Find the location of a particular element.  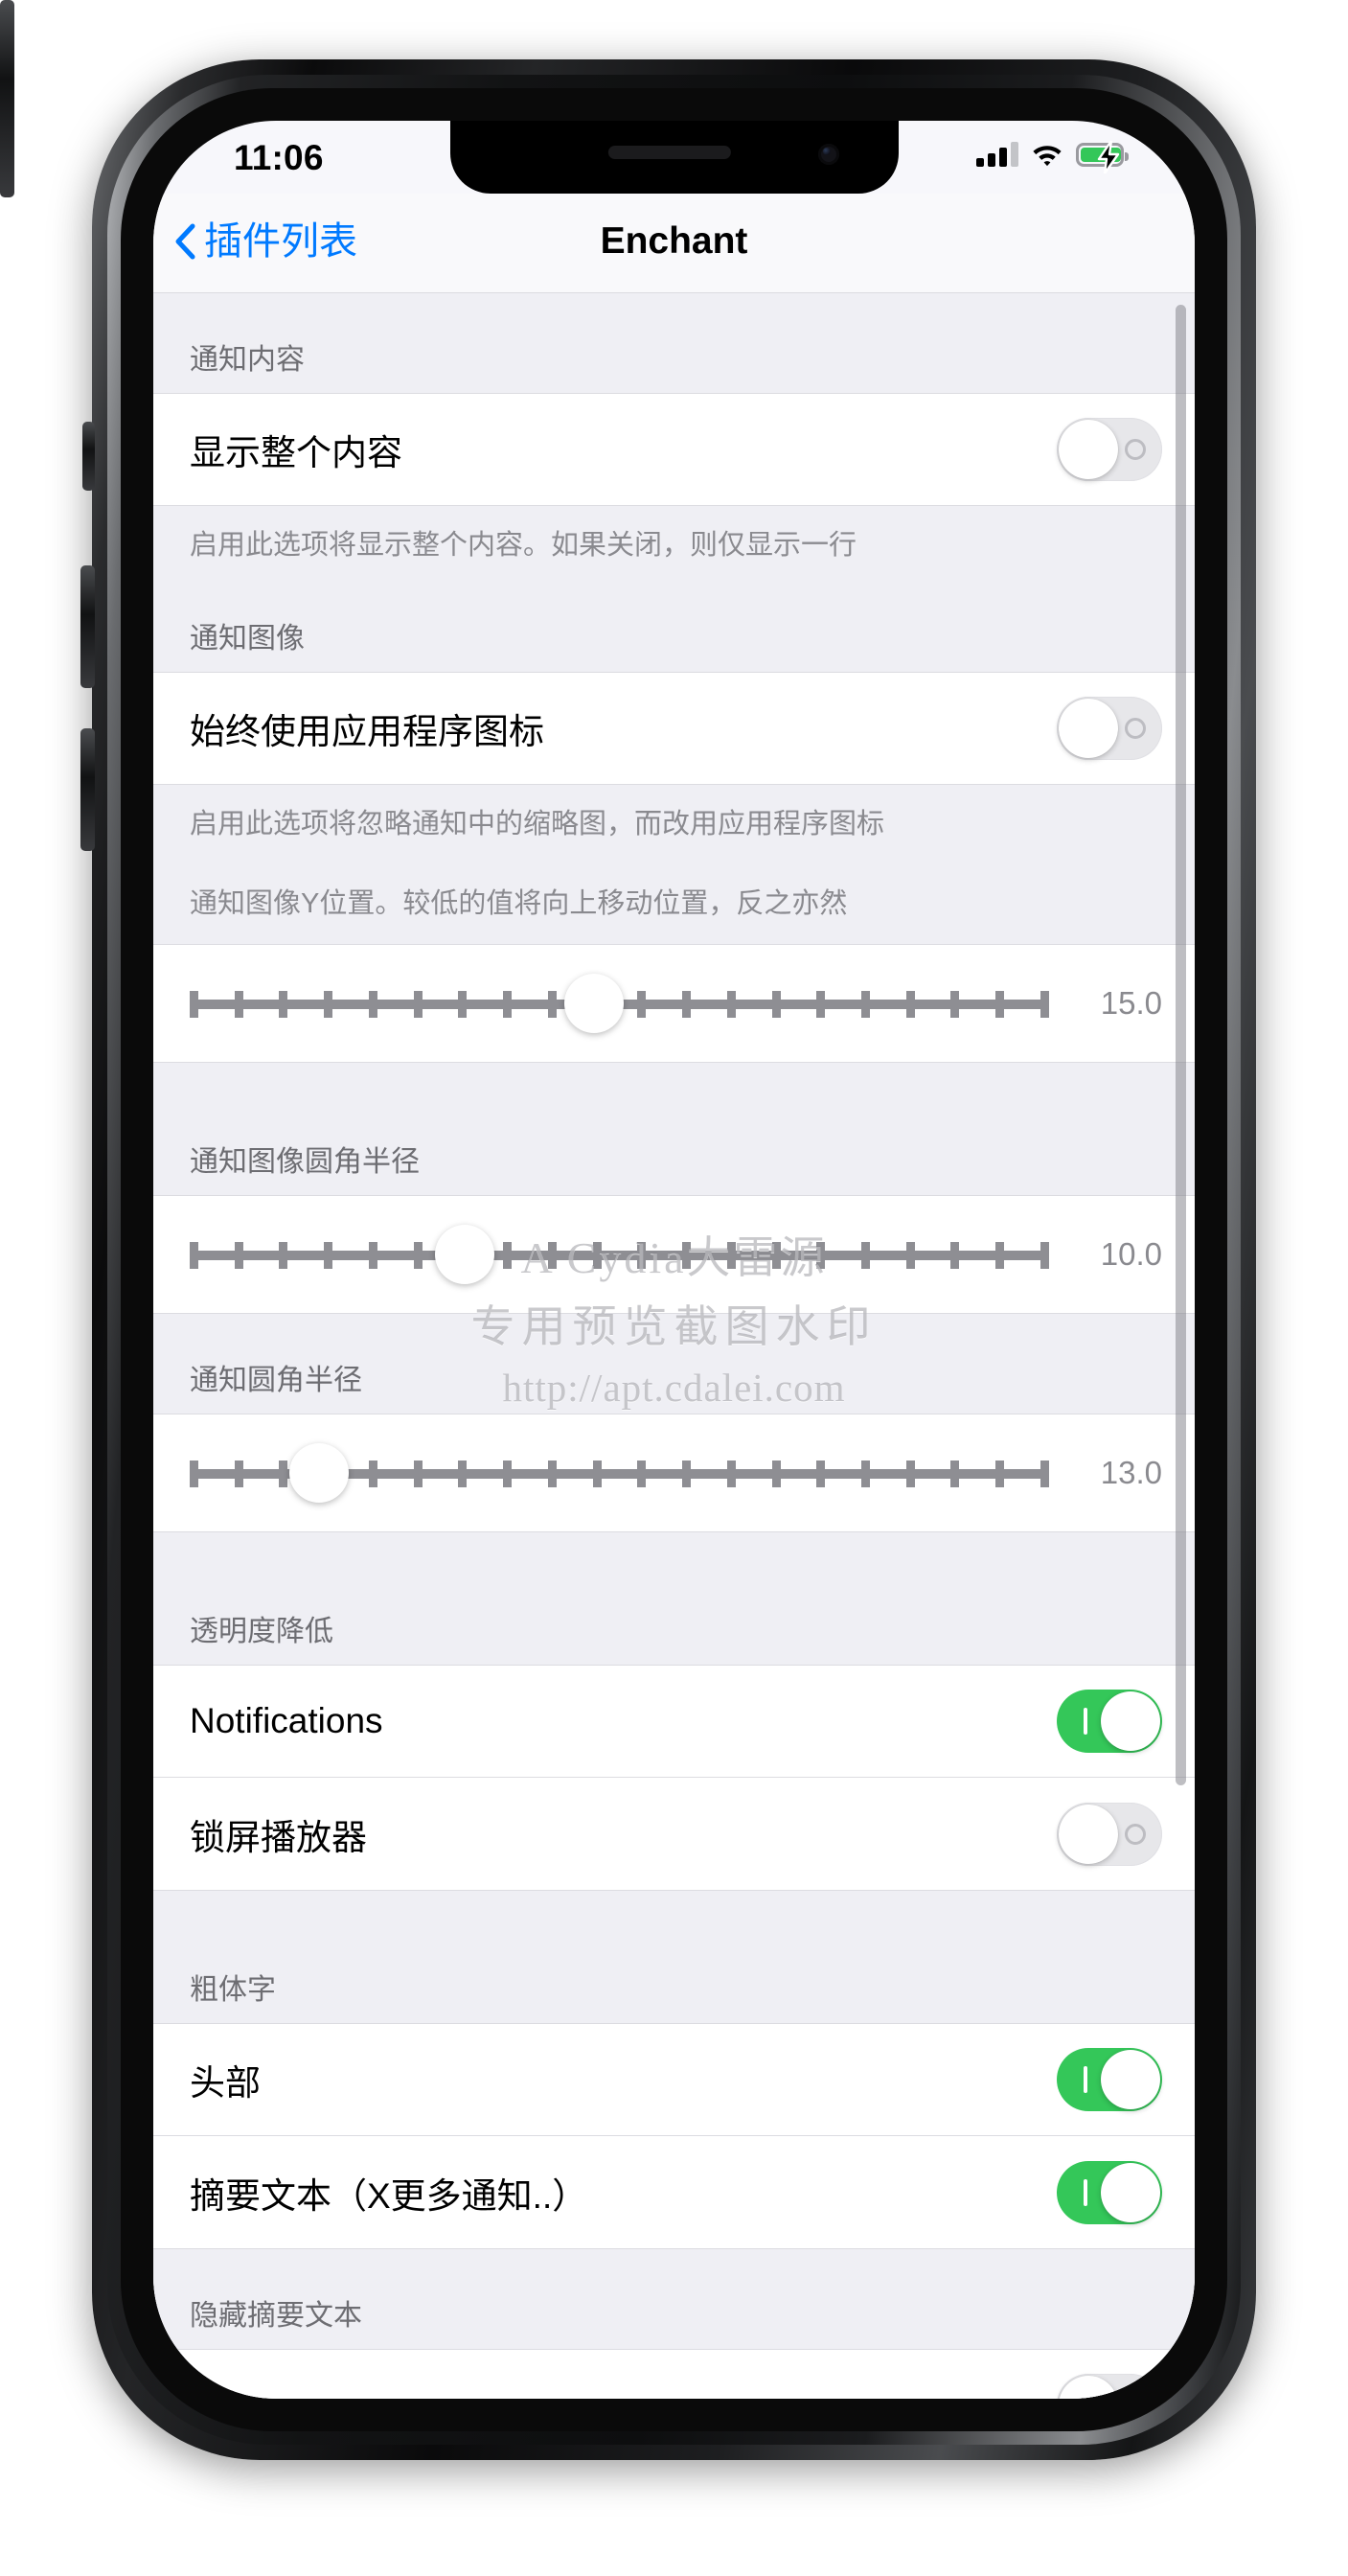

slider-value-label: 15.0 is located at coordinates (1131, 1004).